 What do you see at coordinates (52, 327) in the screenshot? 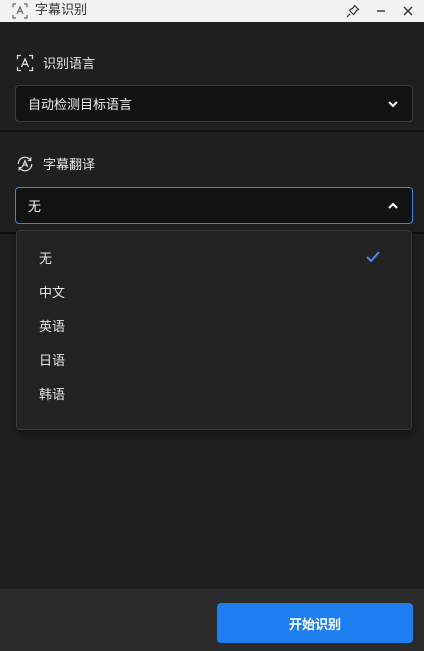
I see `option-label: 英语` at bounding box center [52, 327].